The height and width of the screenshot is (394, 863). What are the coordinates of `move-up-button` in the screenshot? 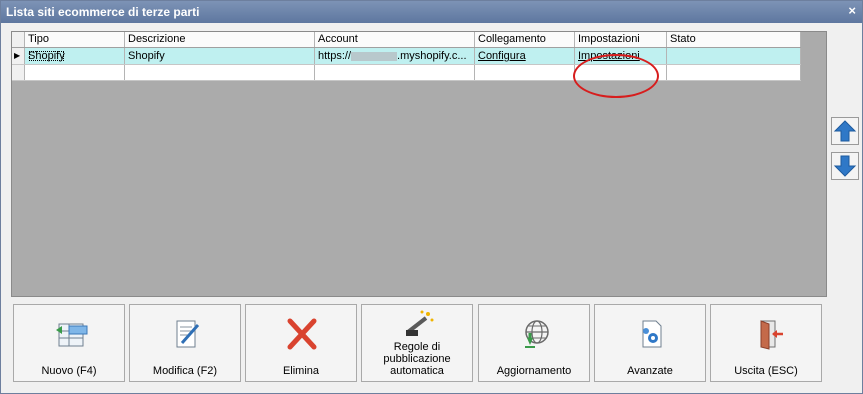 It's located at (845, 131).